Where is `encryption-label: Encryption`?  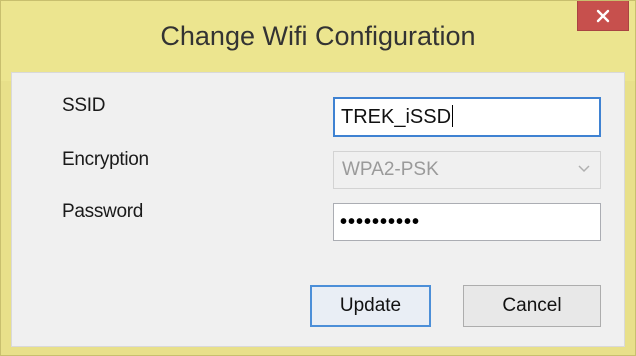
encryption-label: Encryption is located at coordinates (105, 159).